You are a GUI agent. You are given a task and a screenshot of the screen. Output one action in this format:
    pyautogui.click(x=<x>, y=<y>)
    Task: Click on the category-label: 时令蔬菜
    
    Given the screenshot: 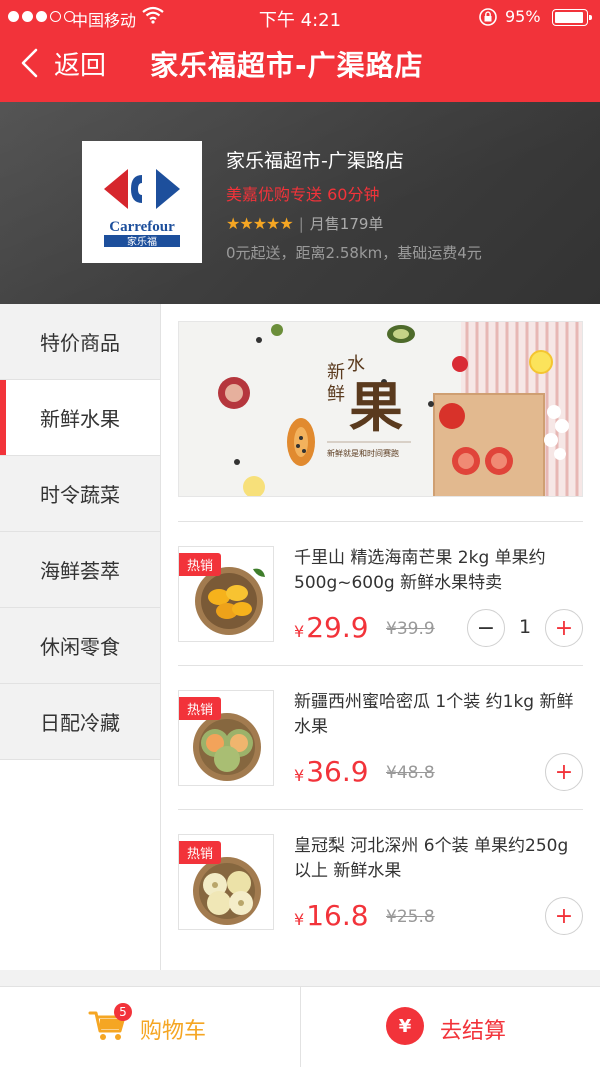 What is the action you would take?
    pyautogui.click(x=80, y=495)
    